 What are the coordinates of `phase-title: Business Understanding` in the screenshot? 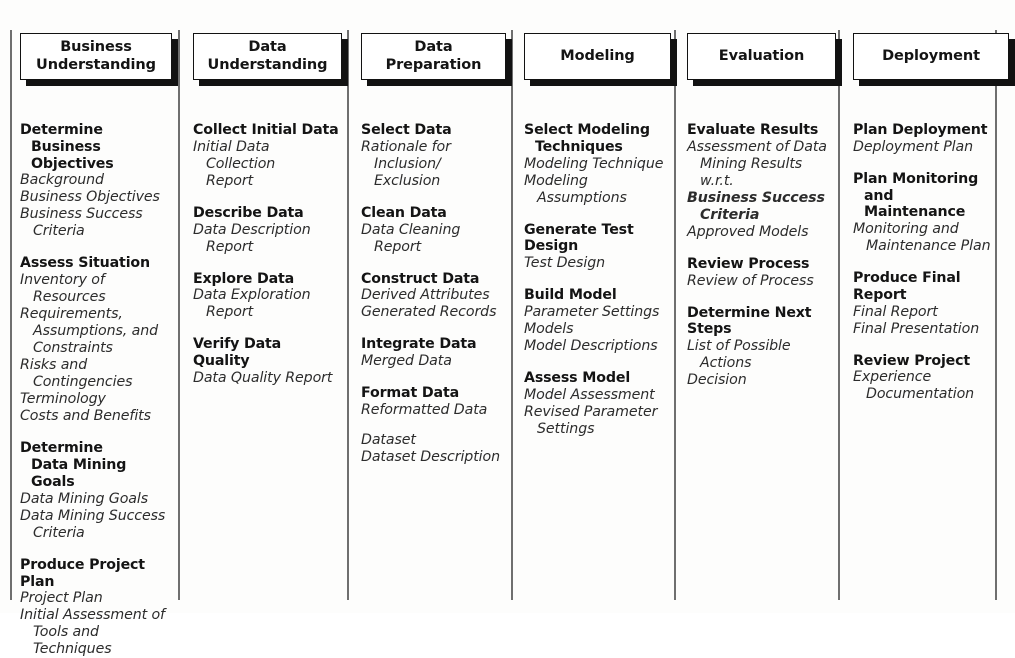 It's located at (96, 56).